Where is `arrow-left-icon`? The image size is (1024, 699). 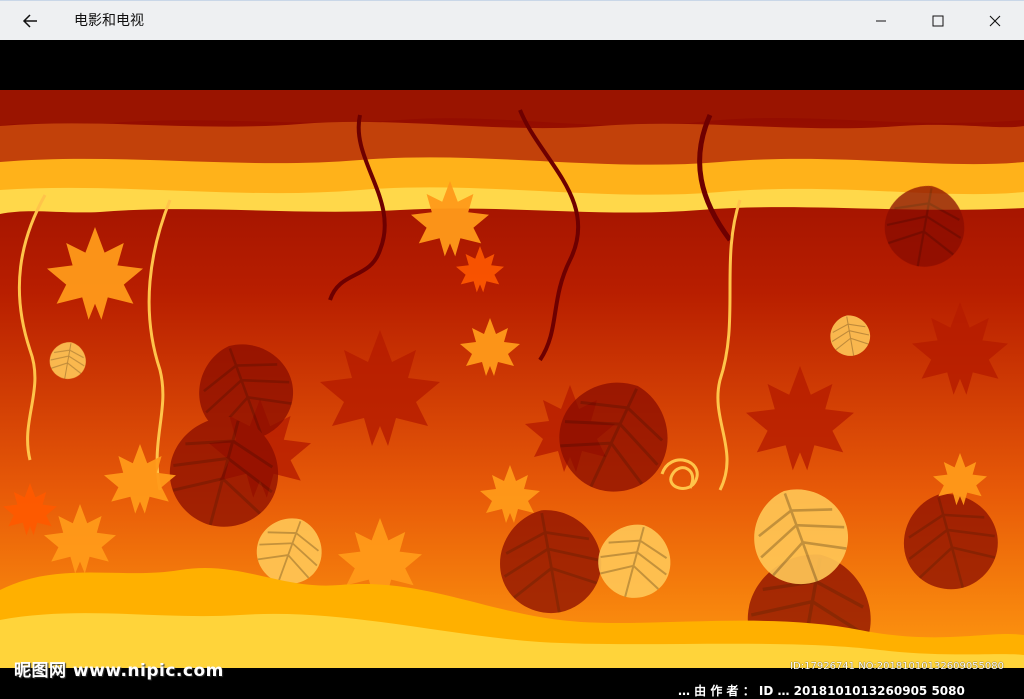
arrow-left-icon is located at coordinates (29, 20).